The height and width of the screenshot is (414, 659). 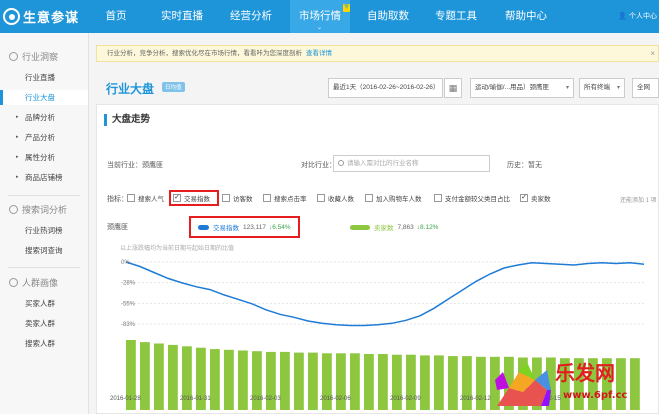 I want to click on checkbox-sellers: ✓ 卖家数, so click(x=535, y=198).